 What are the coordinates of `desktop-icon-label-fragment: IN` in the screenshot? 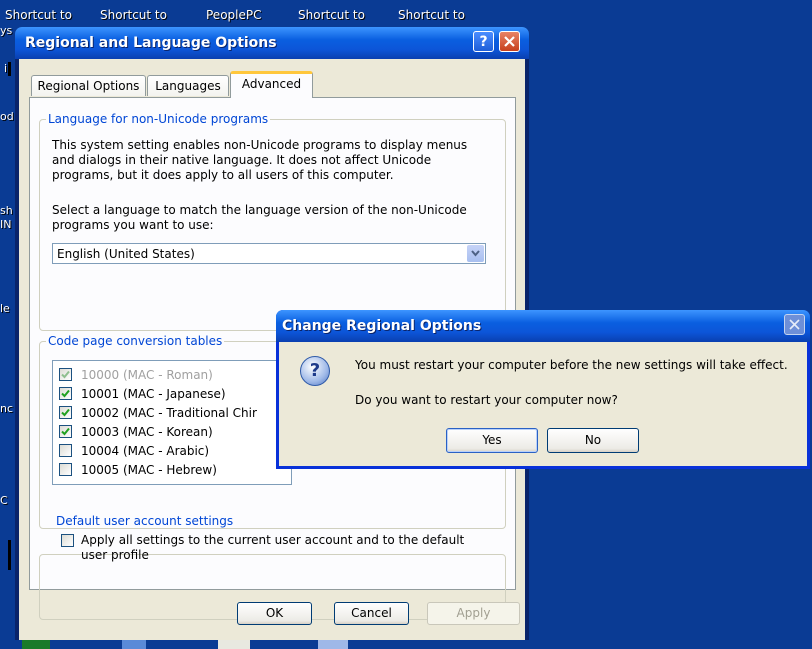 It's located at (6, 224).